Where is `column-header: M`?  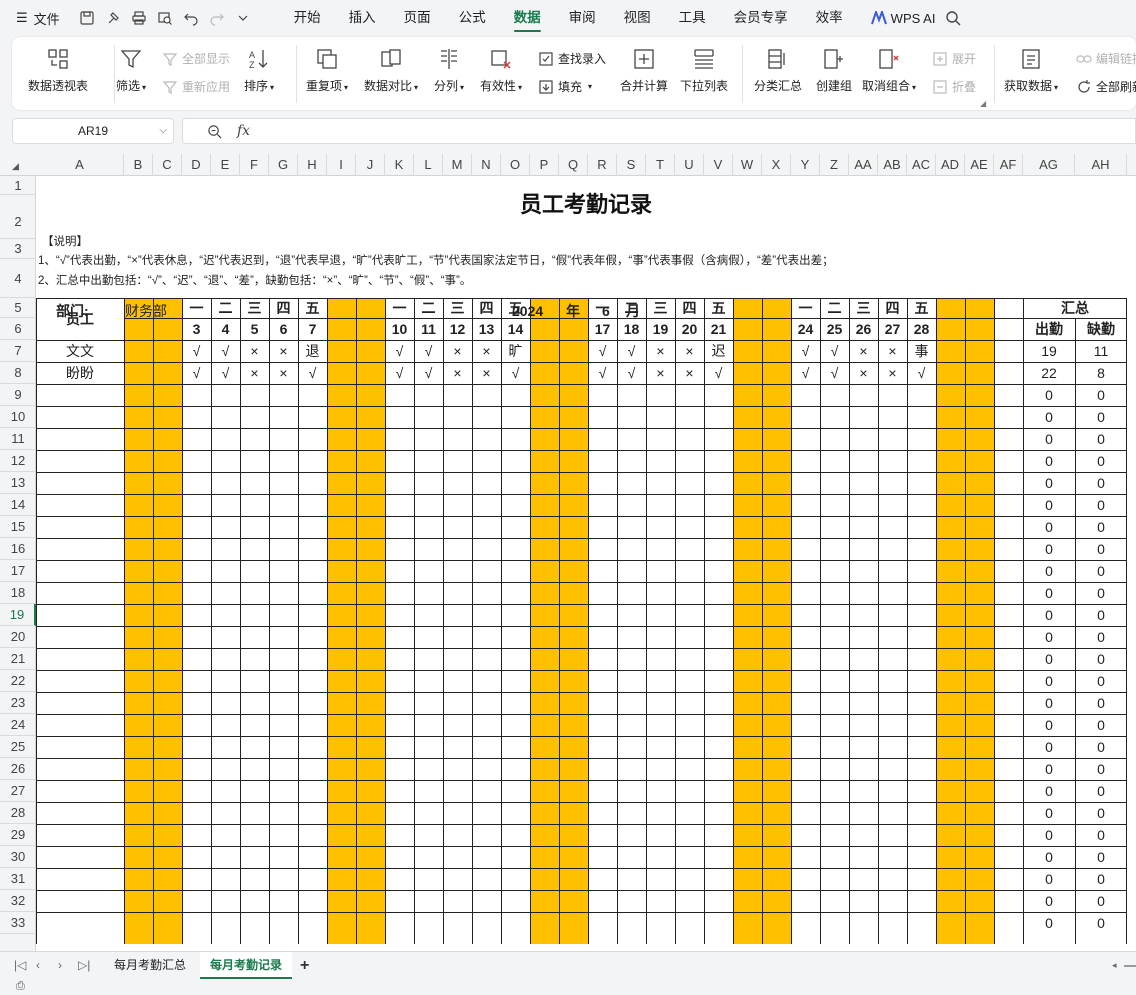 column-header: M is located at coordinates (457, 165).